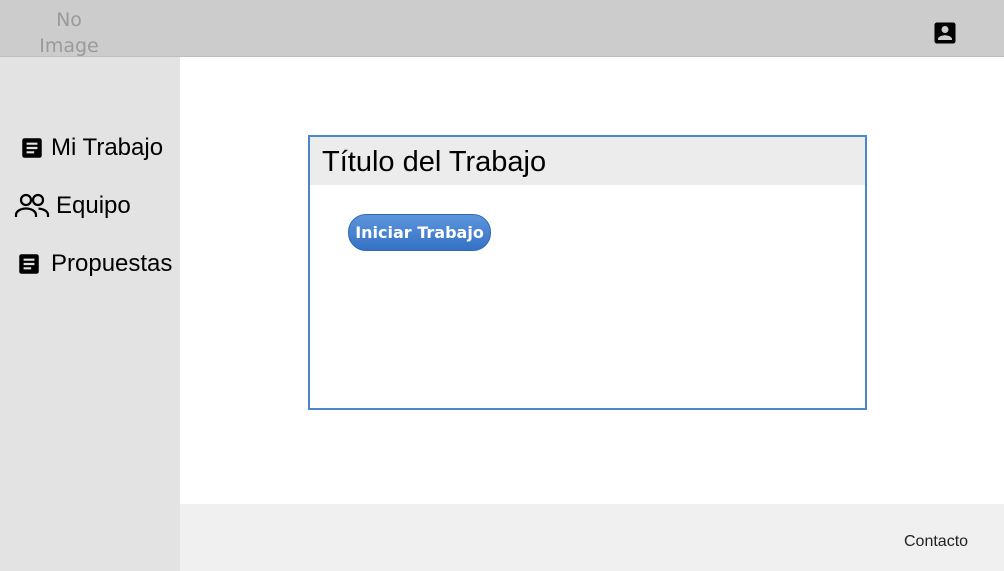 The image size is (1004, 571). I want to click on sidebar-item-equipo: Equipo, so click(90, 206).